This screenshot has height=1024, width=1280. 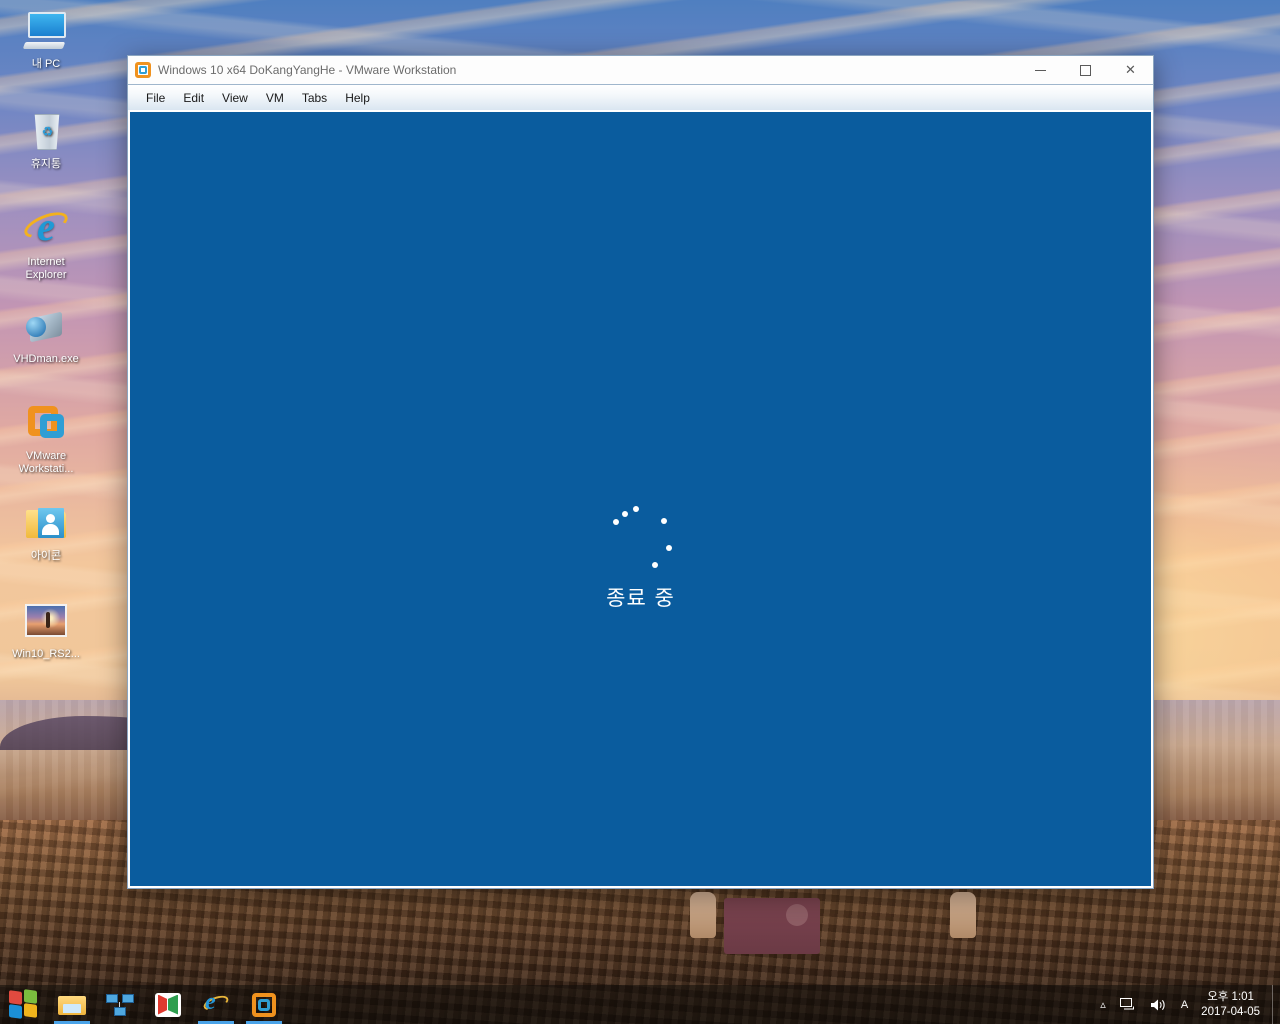 I want to click on vhd-manager-icon, so click(x=46, y=327).